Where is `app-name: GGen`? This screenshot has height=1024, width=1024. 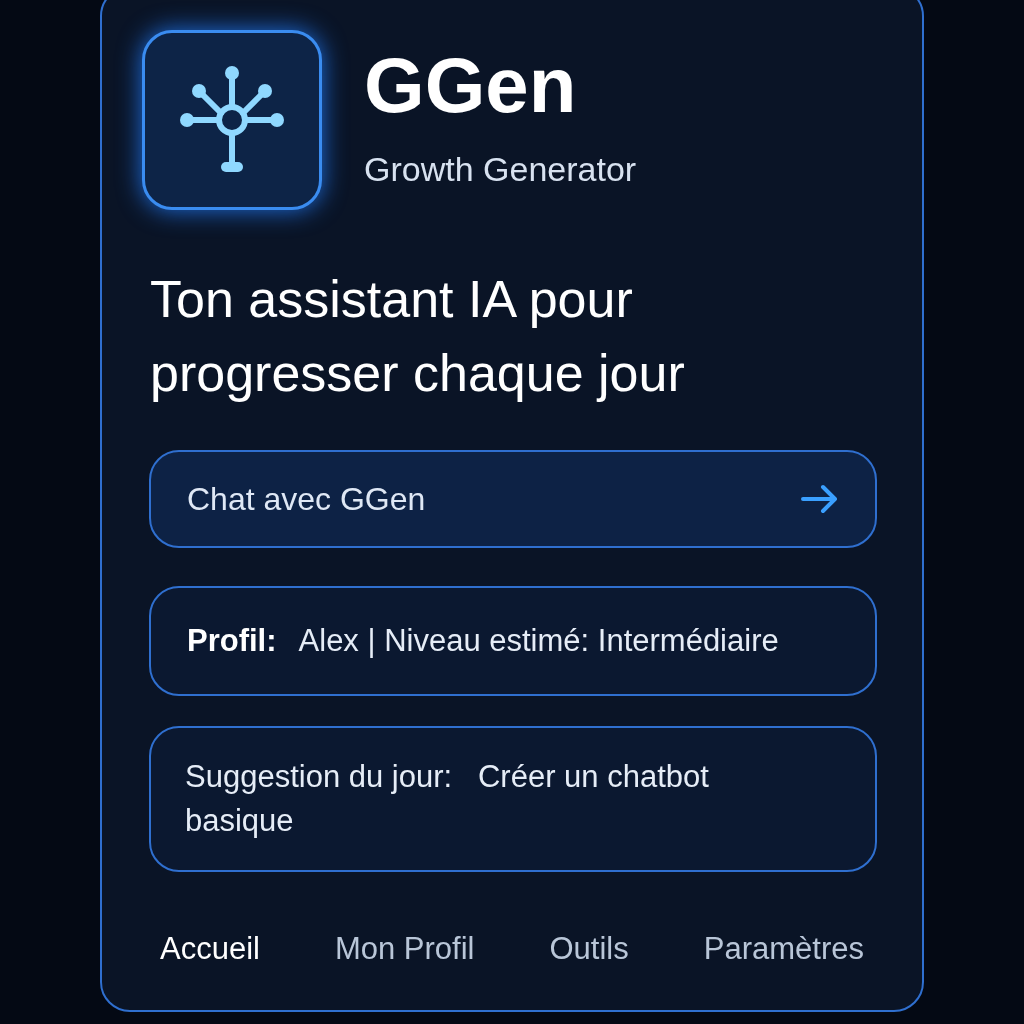 app-name: GGen is located at coordinates (471, 84).